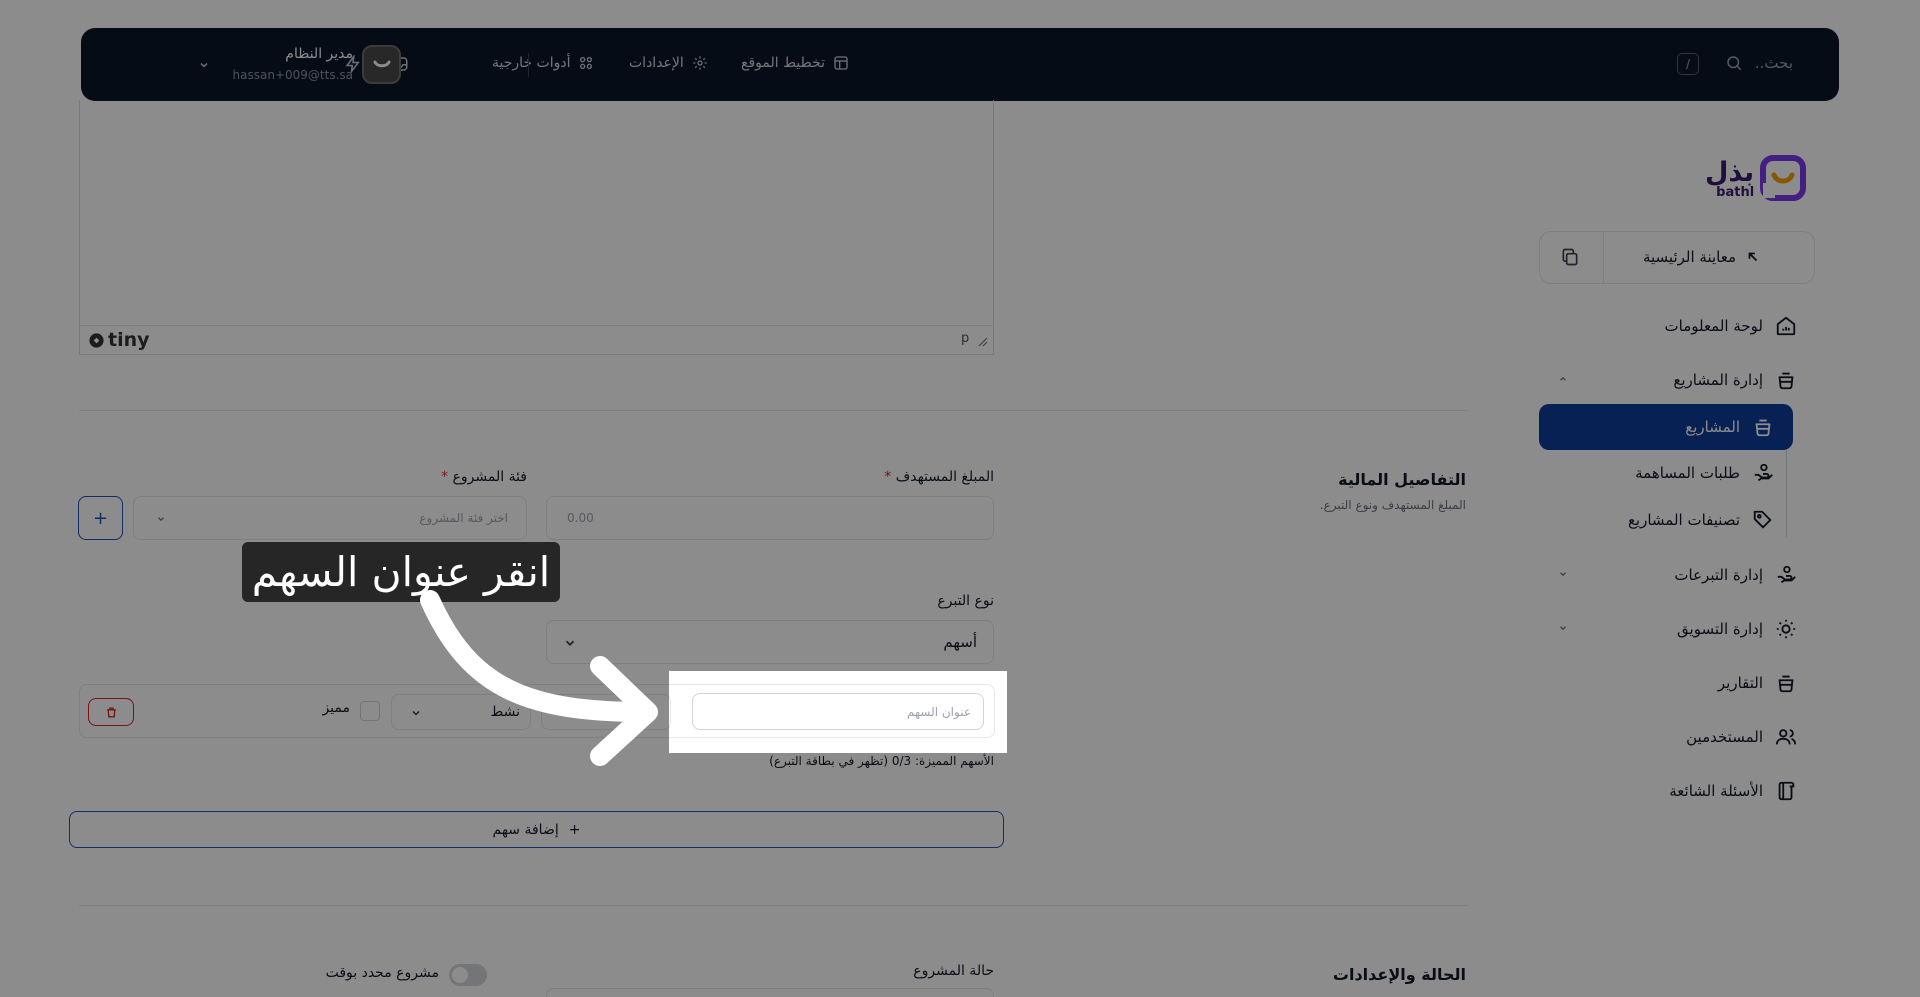 The width and height of the screenshot is (1920, 997). What do you see at coordinates (1718, 575) in the screenshot?
I see `sidebar-item-label: إدارة التبرعات` at bounding box center [1718, 575].